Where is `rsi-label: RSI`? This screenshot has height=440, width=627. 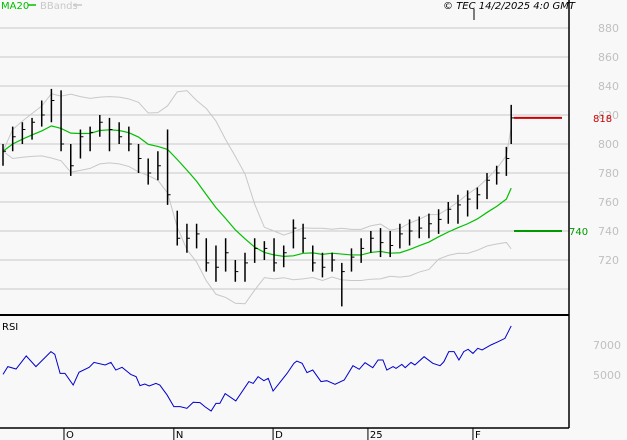
rsi-label: RSI is located at coordinates (10, 327).